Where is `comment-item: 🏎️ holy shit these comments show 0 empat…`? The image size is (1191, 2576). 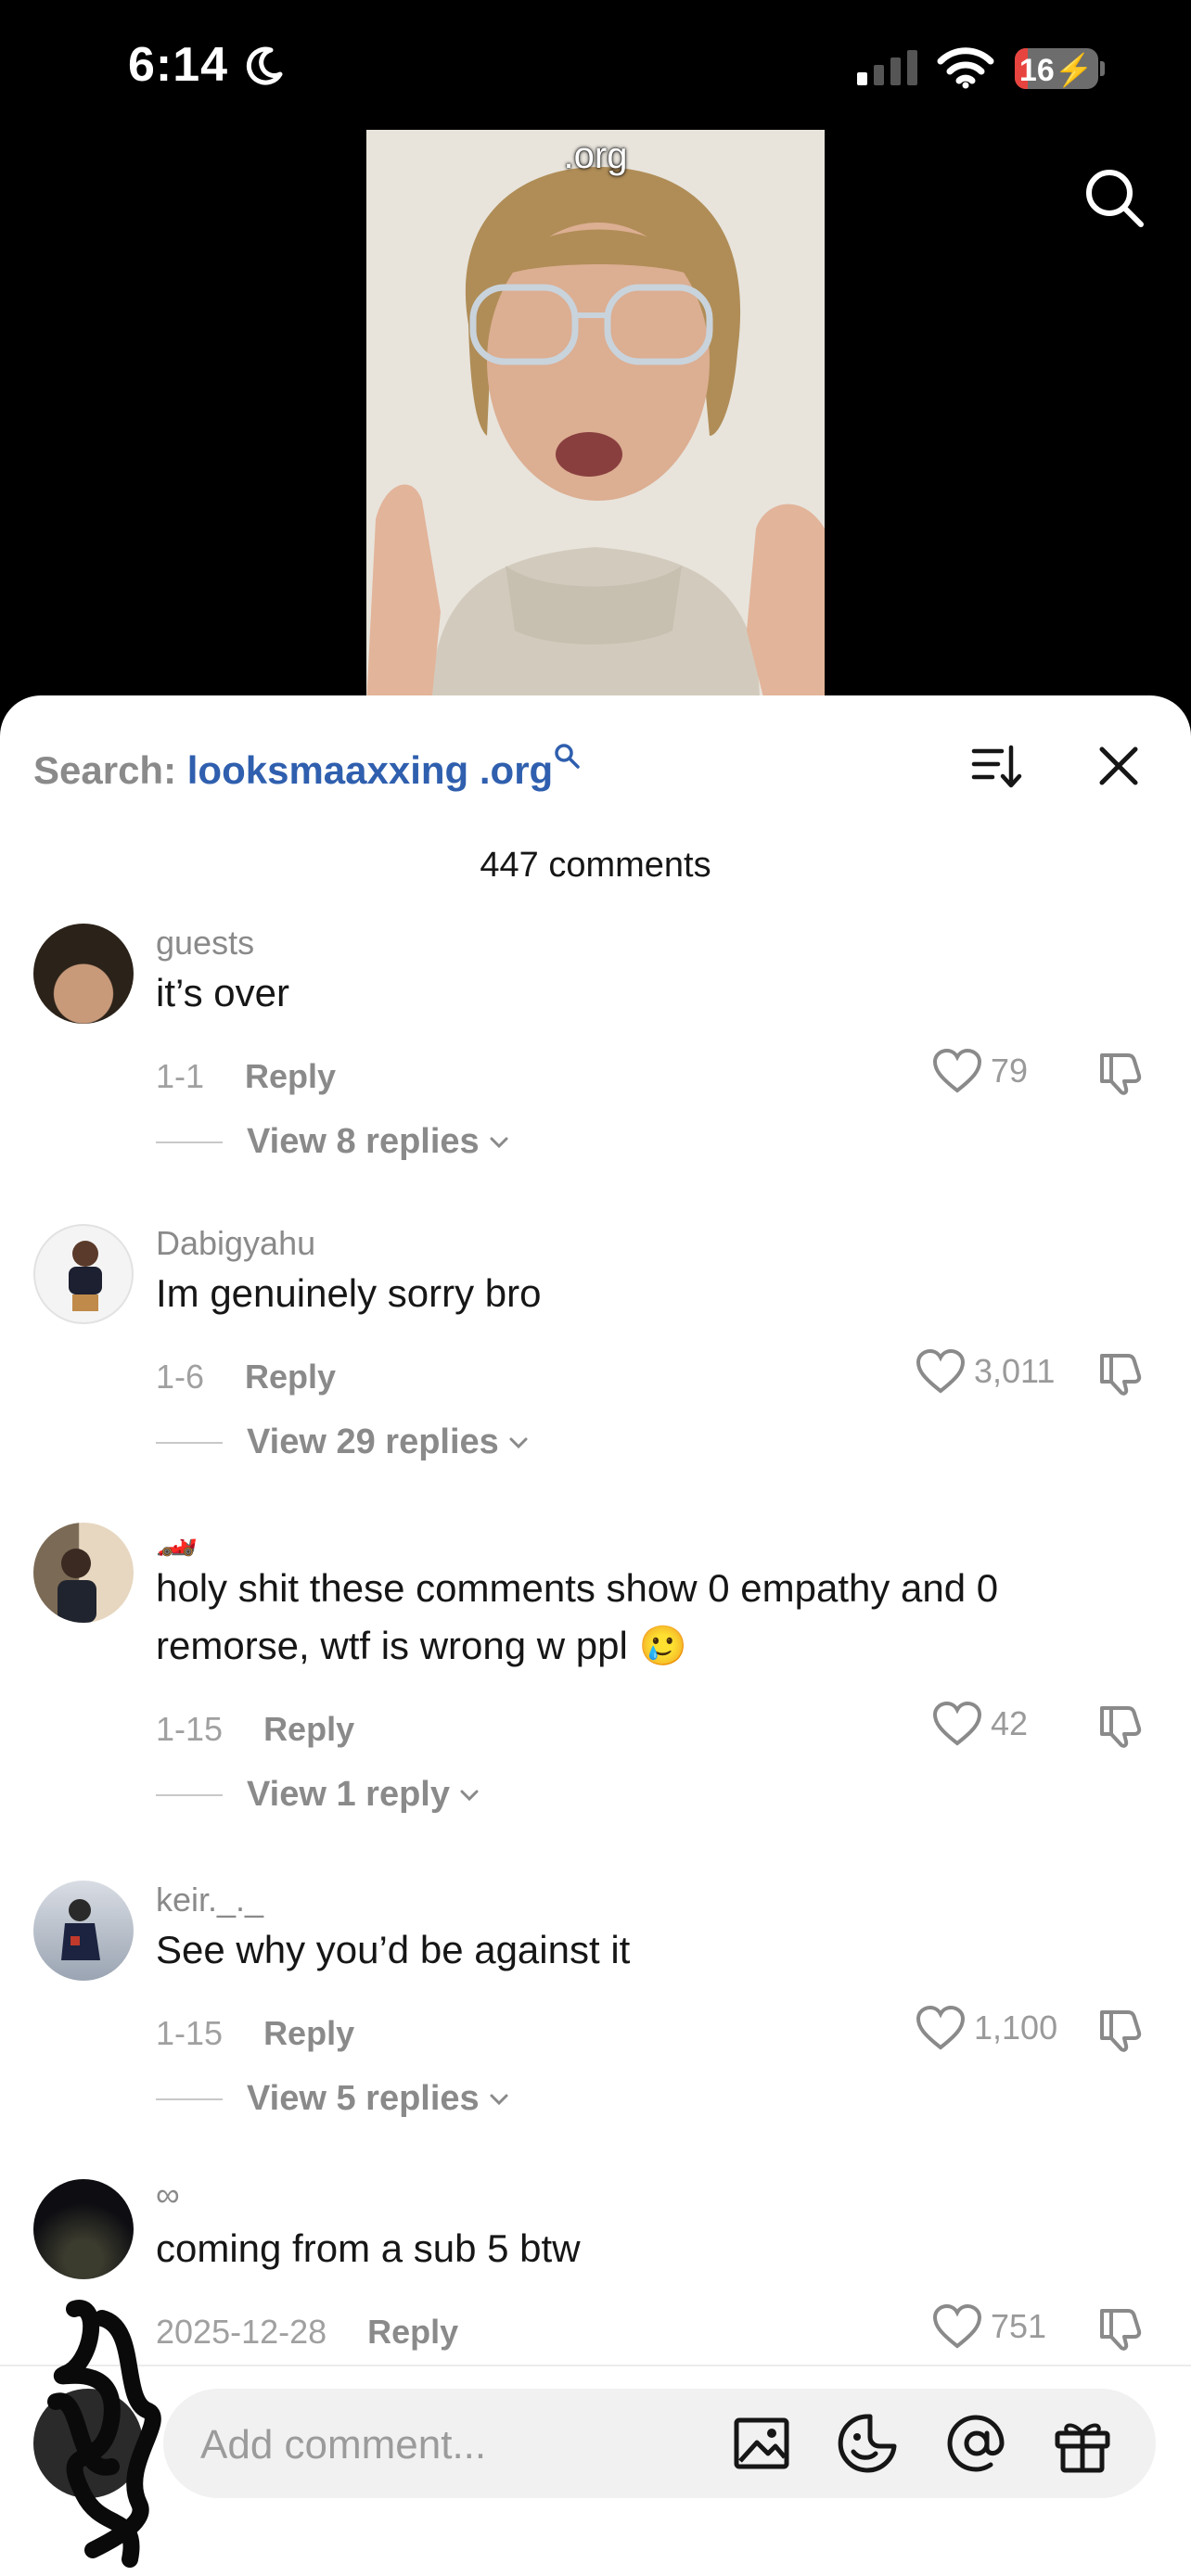 comment-item: 🏎️ holy shit these comments show 0 empat… is located at coordinates (595, 1701).